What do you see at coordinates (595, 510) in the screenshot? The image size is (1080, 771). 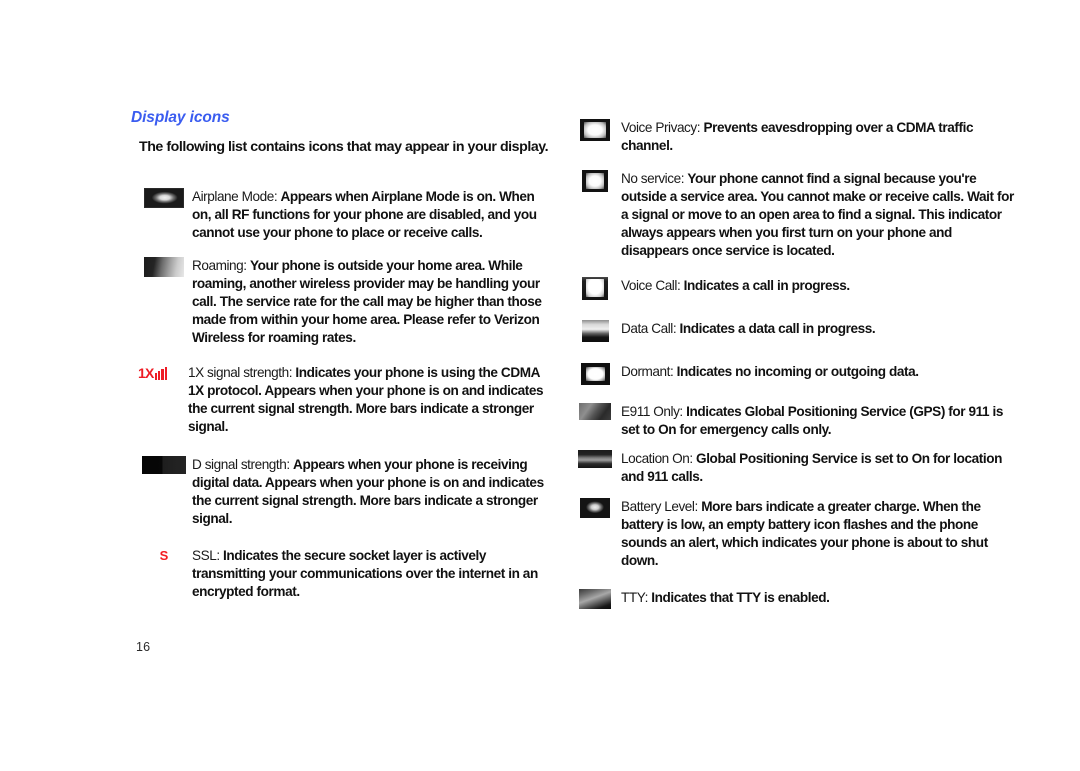 I see `battery-level-icon` at bounding box center [595, 510].